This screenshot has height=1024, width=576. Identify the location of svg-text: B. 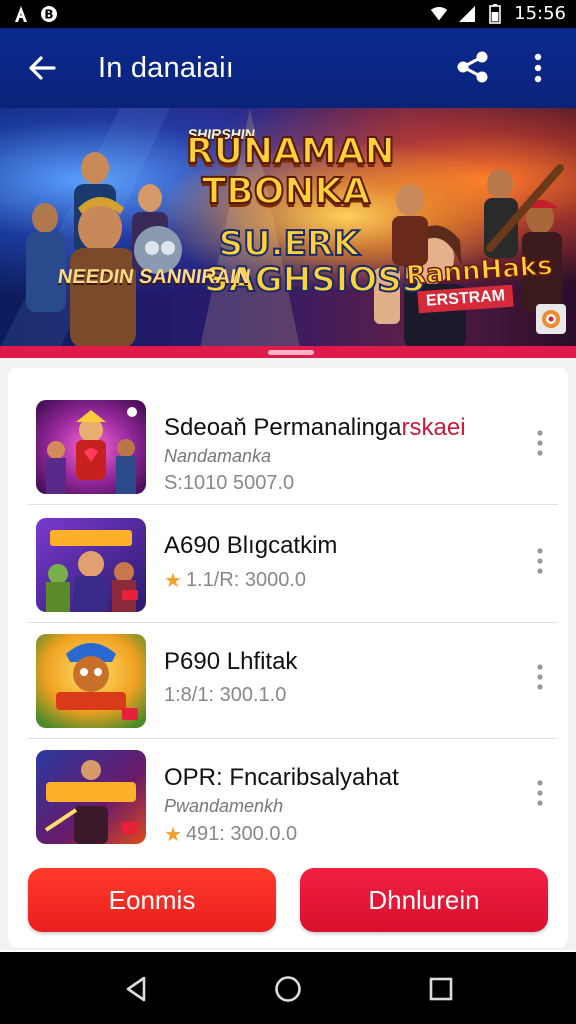
(48, 15).